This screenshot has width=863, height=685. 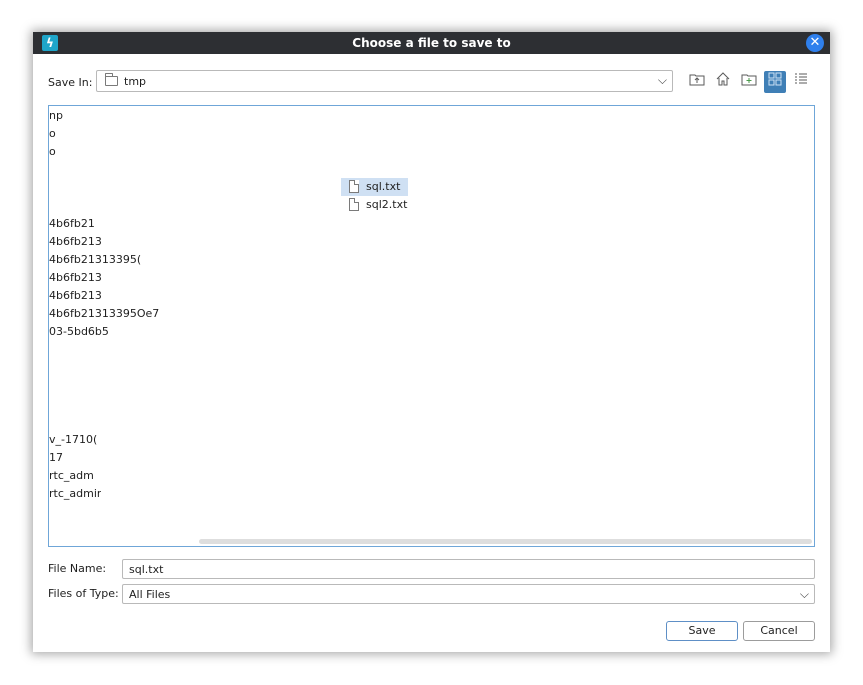 What do you see at coordinates (749, 82) in the screenshot?
I see `new-folder-icon` at bounding box center [749, 82].